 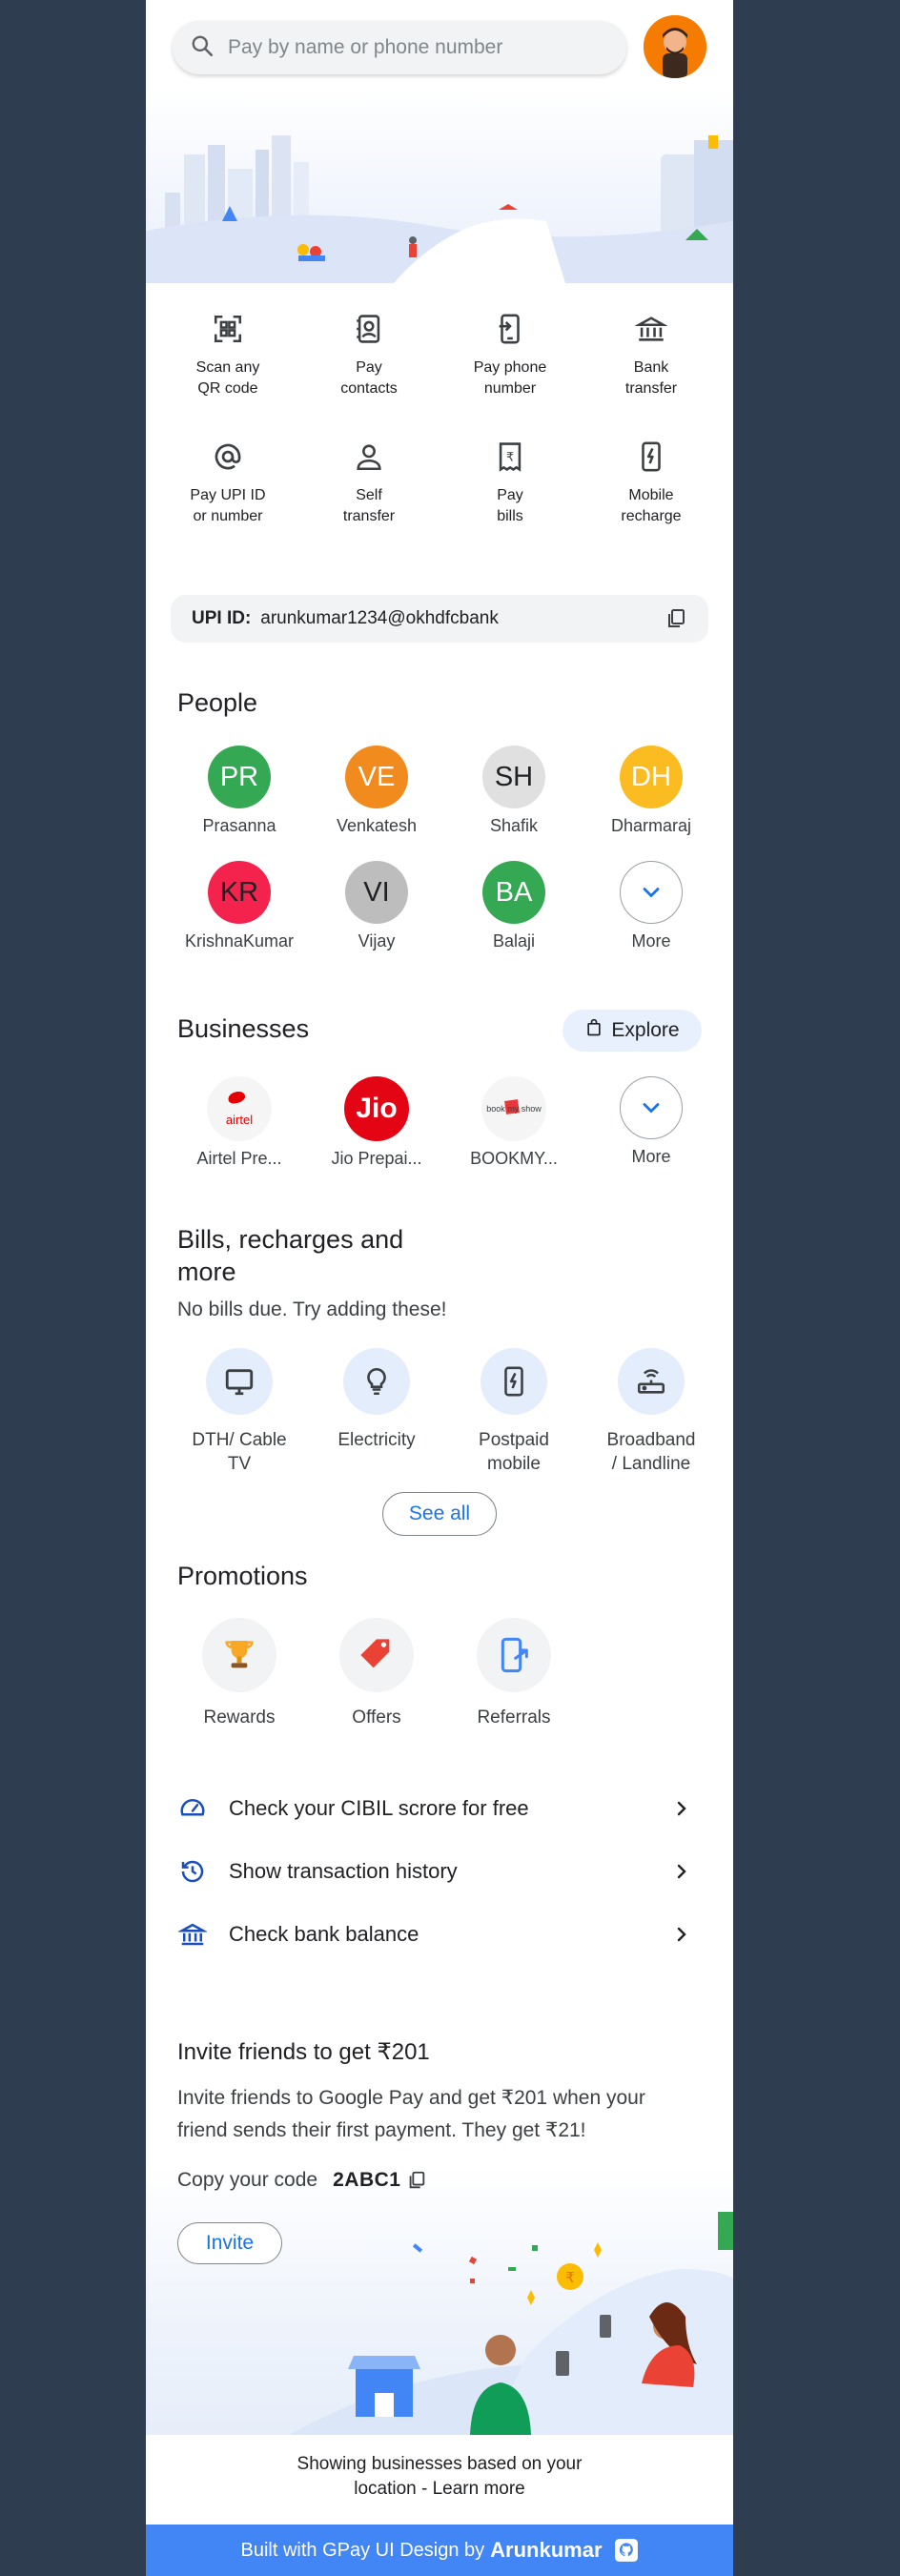 I want to click on search-input, so click(x=409, y=47).